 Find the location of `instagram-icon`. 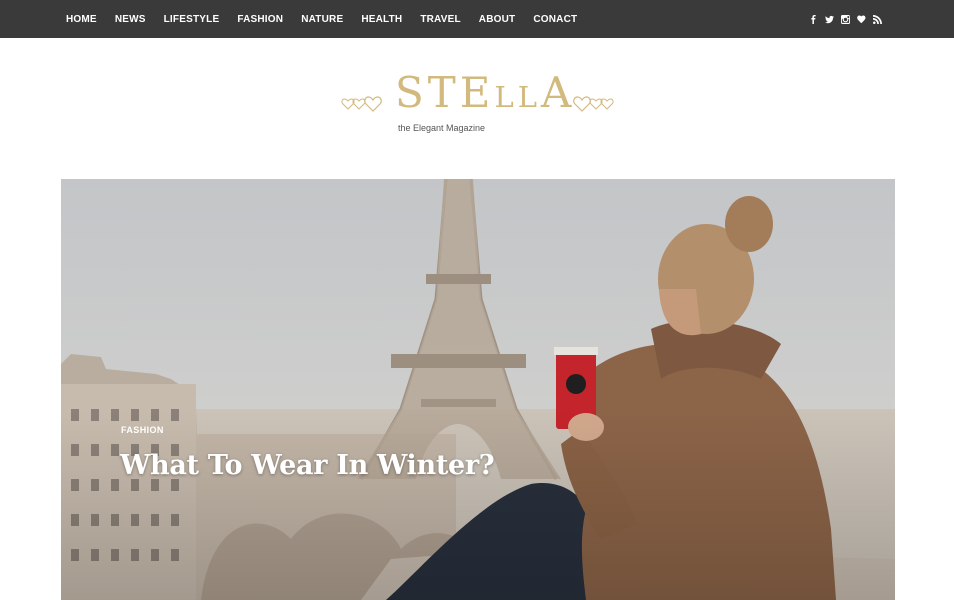

instagram-icon is located at coordinates (845, 19).